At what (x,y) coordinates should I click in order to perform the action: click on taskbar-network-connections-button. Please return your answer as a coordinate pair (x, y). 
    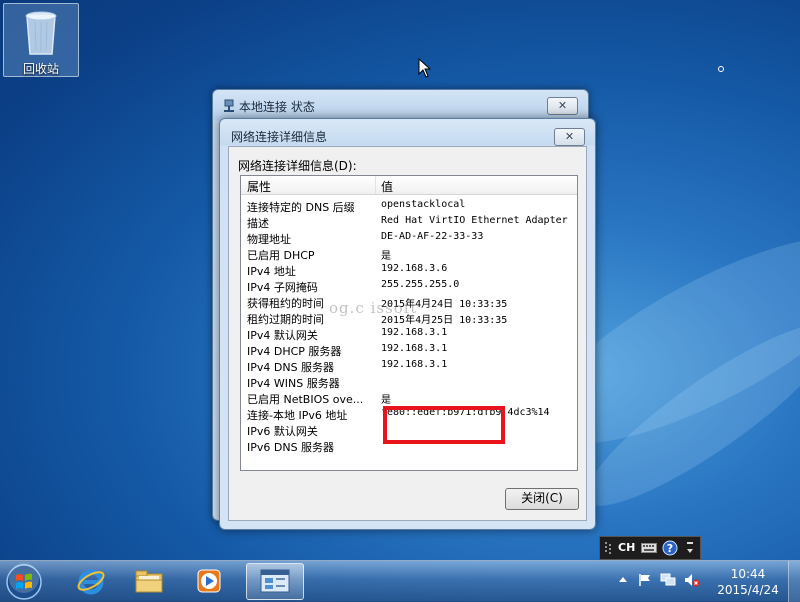
    Looking at the image, I should click on (275, 581).